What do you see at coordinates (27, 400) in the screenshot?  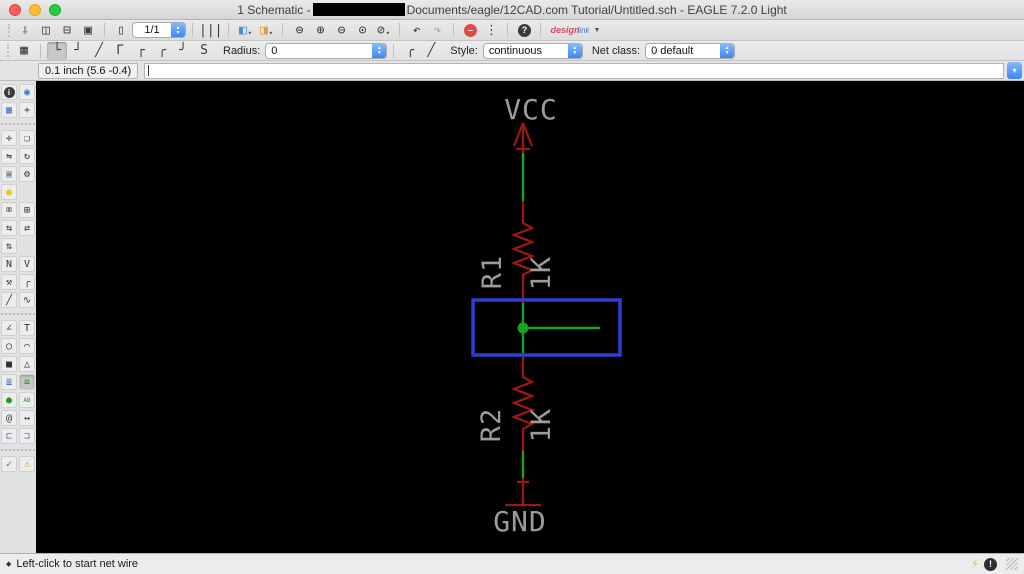 I see `label-button: AB` at bounding box center [27, 400].